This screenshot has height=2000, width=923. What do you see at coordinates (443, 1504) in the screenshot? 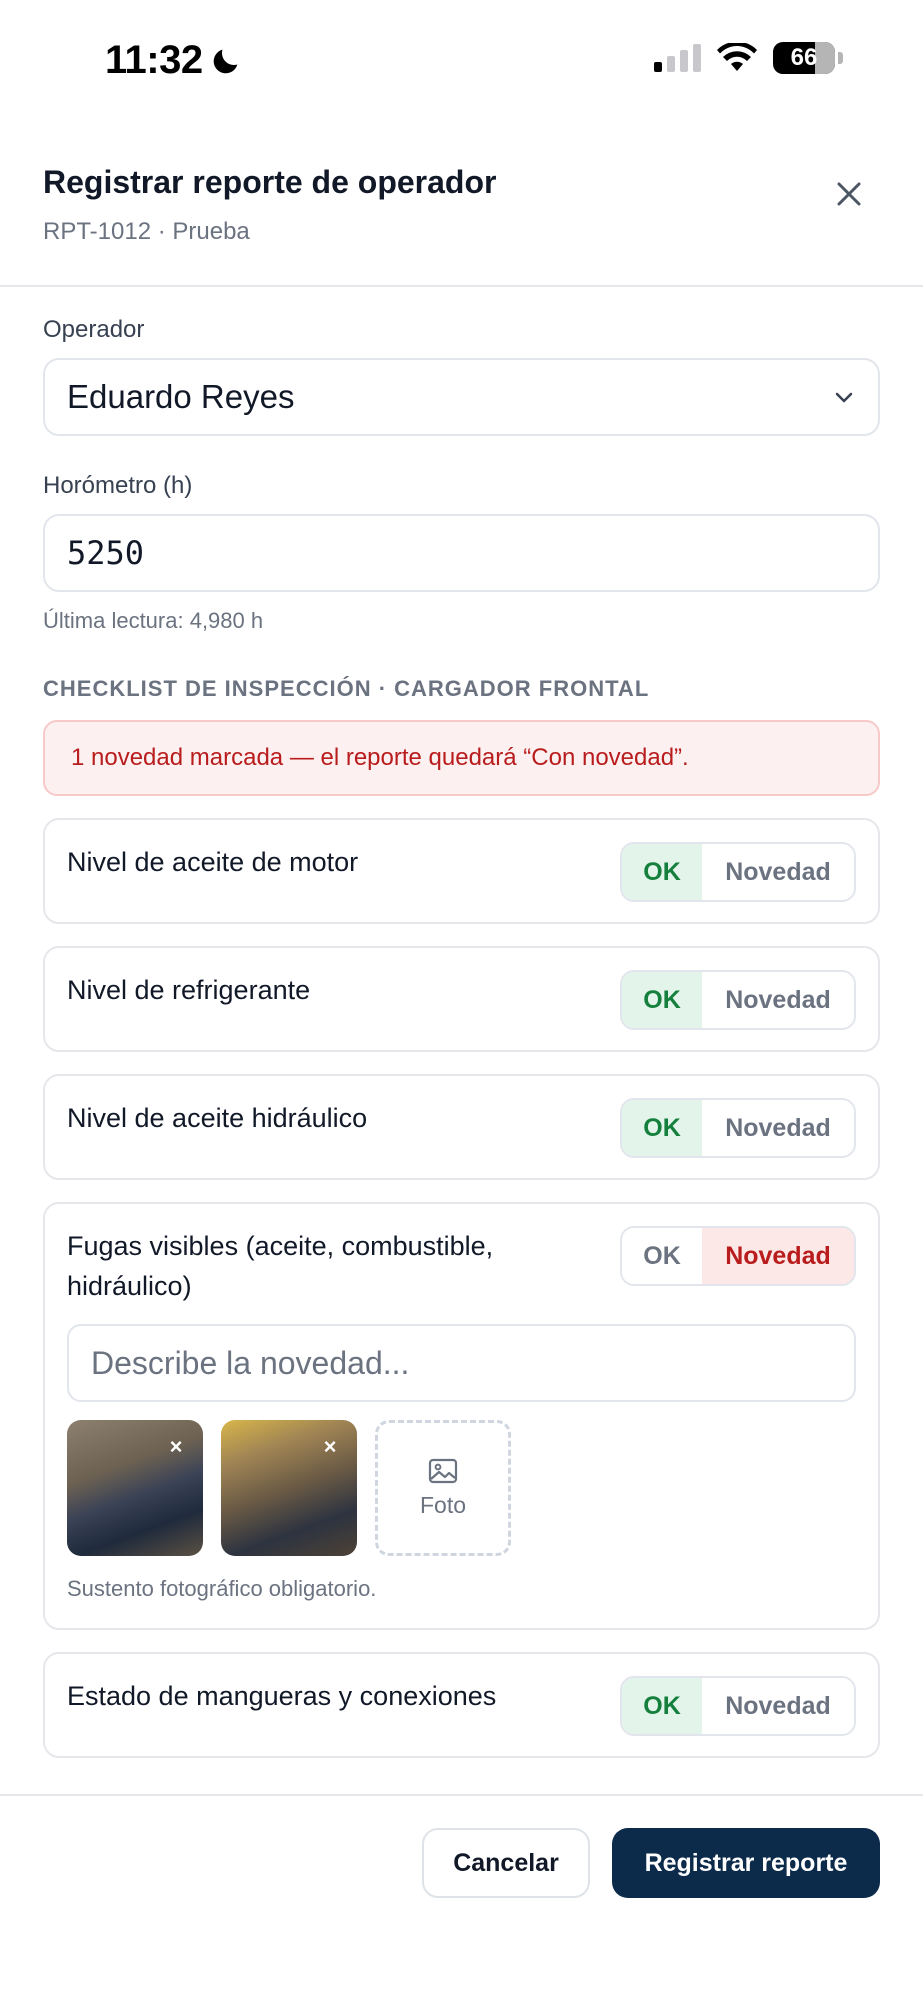
I see `add-photo-label: Foto` at bounding box center [443, 1504].